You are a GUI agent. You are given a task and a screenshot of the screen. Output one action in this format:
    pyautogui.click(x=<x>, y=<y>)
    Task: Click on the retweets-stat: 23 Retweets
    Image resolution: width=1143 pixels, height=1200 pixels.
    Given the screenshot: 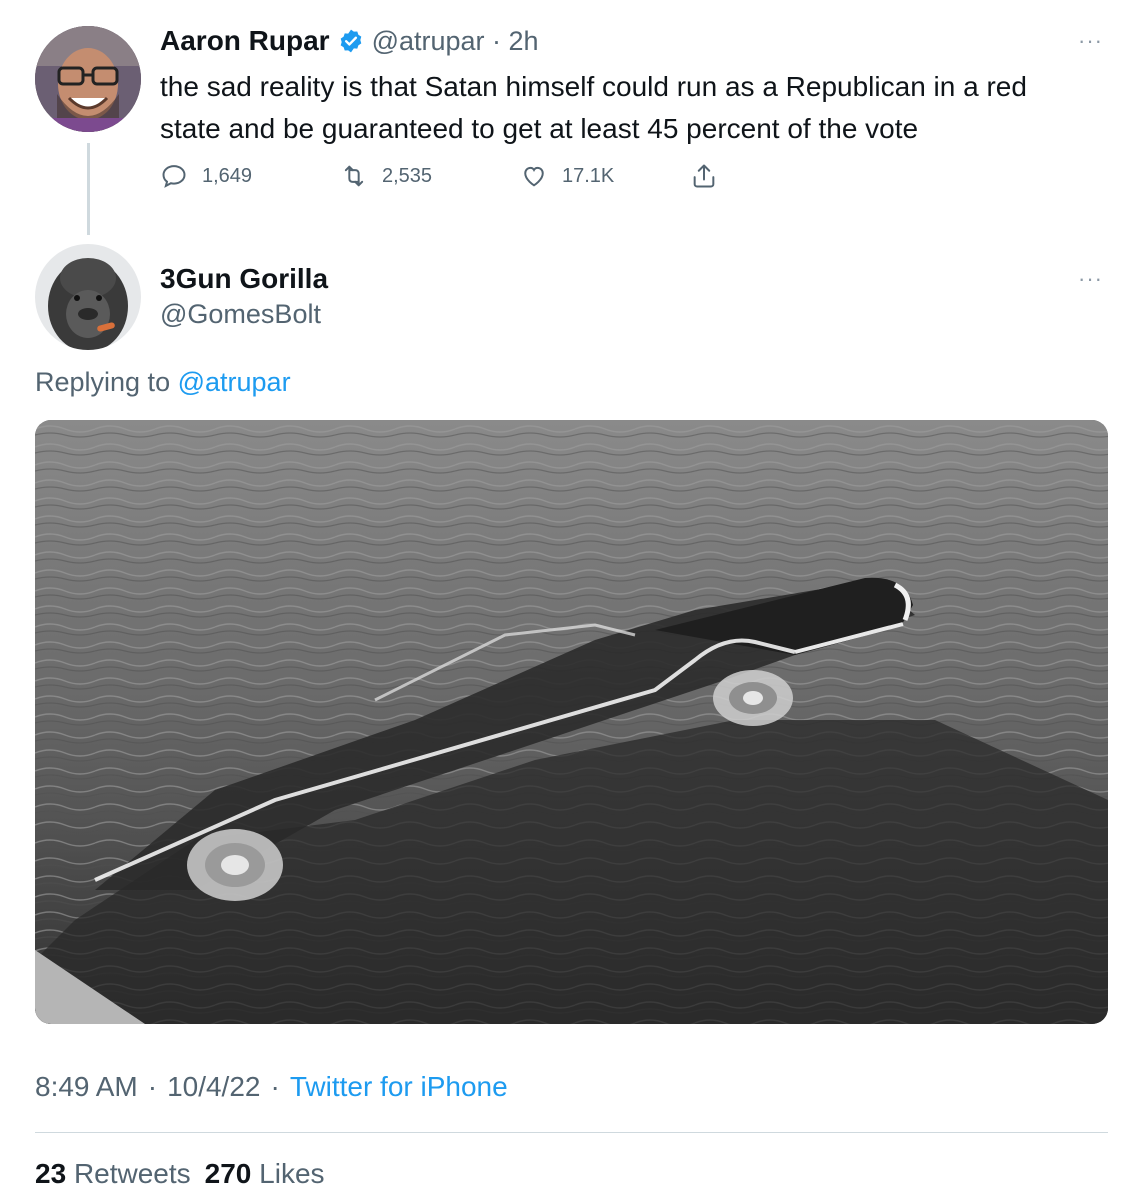 What is the action you would take?
    pyautogui.click(x=113, y=1174)
    